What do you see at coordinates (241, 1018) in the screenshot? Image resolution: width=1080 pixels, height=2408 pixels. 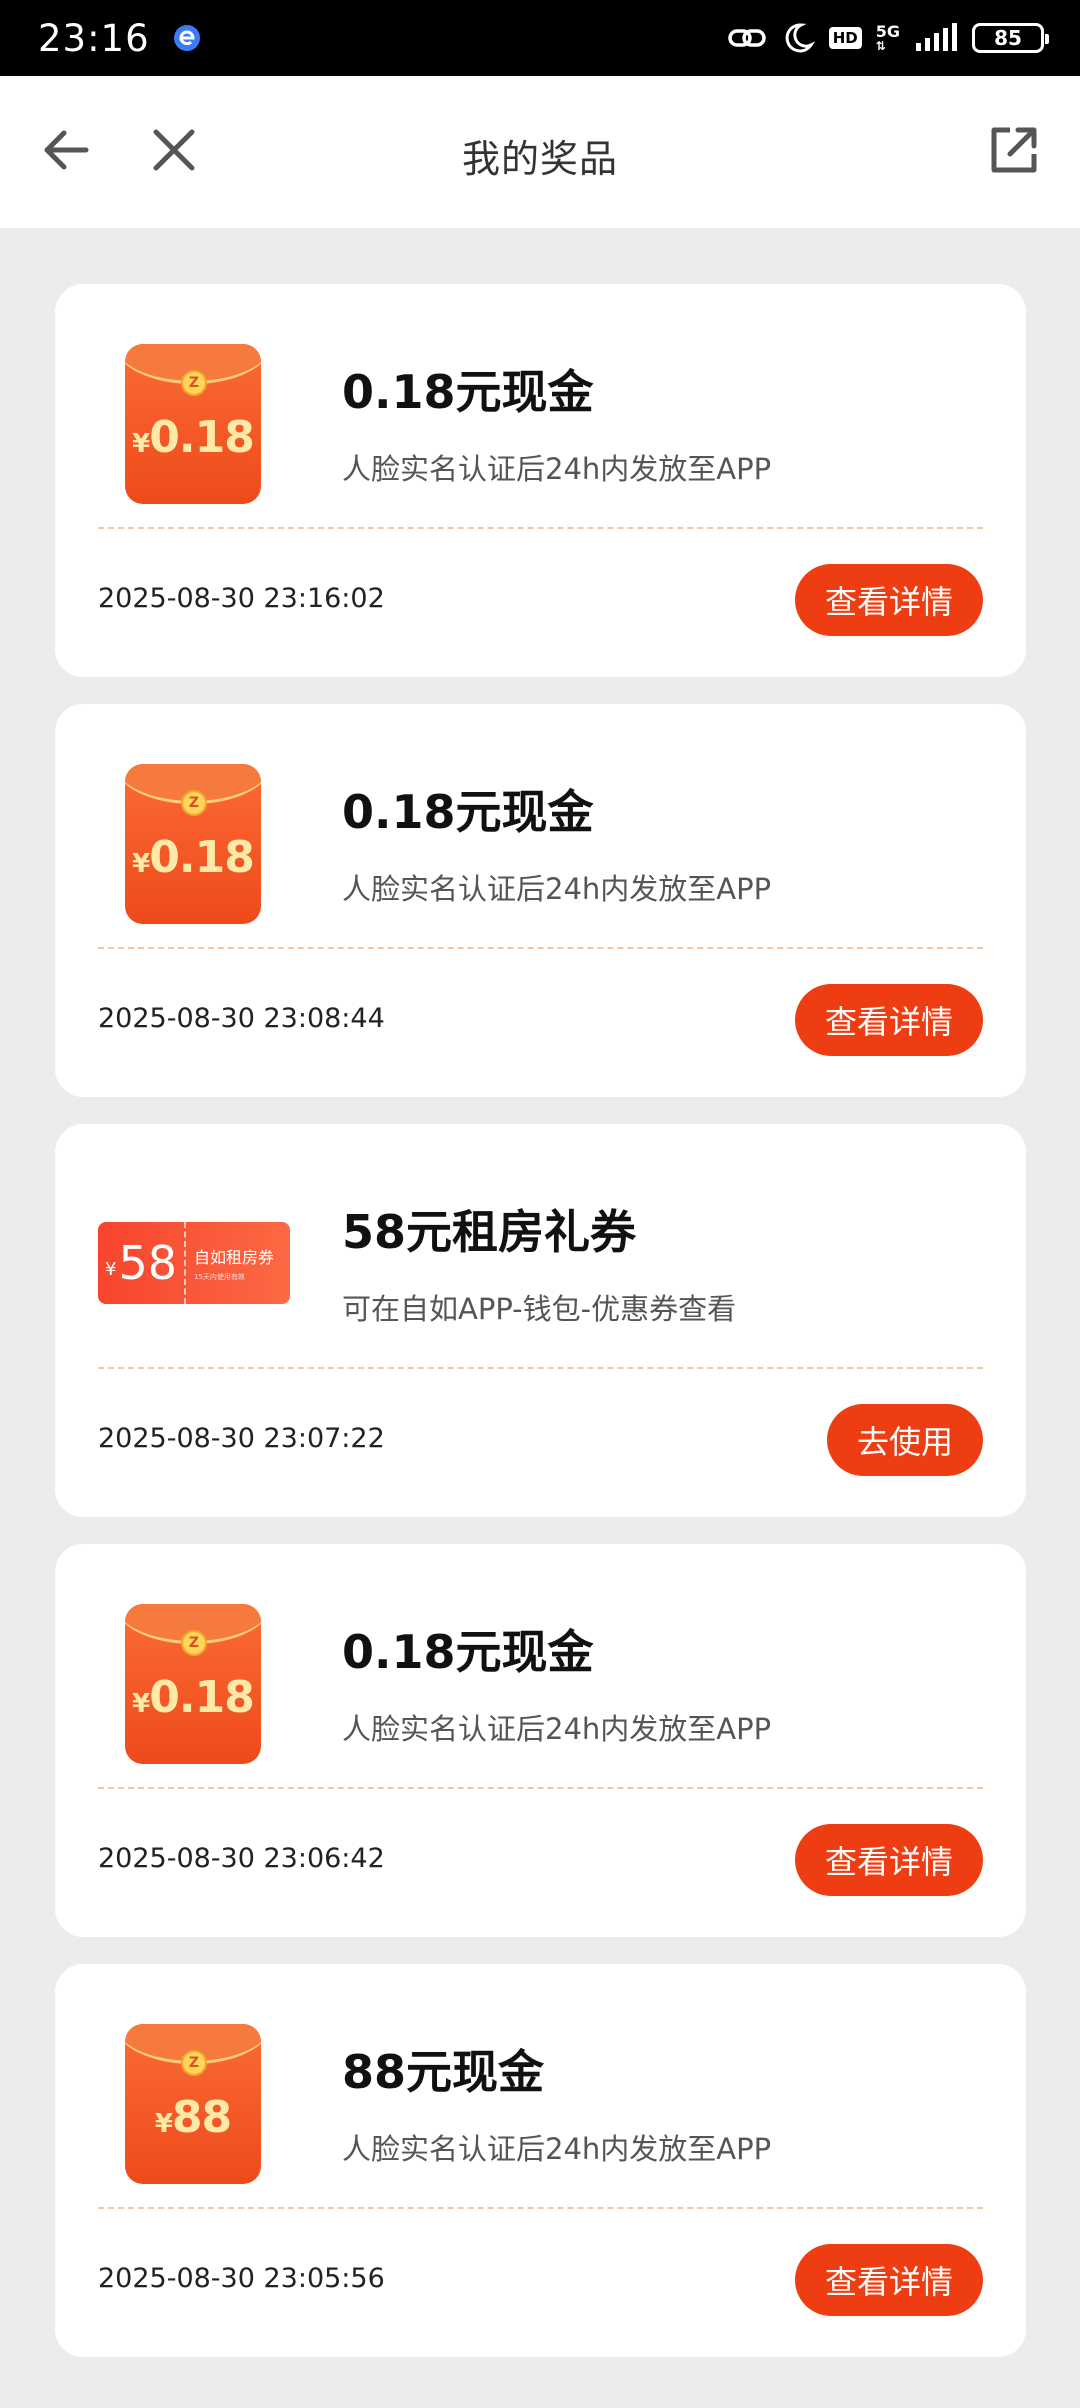 I see `prize-timestamp: 2025-08-30 23:08:44` at bounding box center [241, 1018].